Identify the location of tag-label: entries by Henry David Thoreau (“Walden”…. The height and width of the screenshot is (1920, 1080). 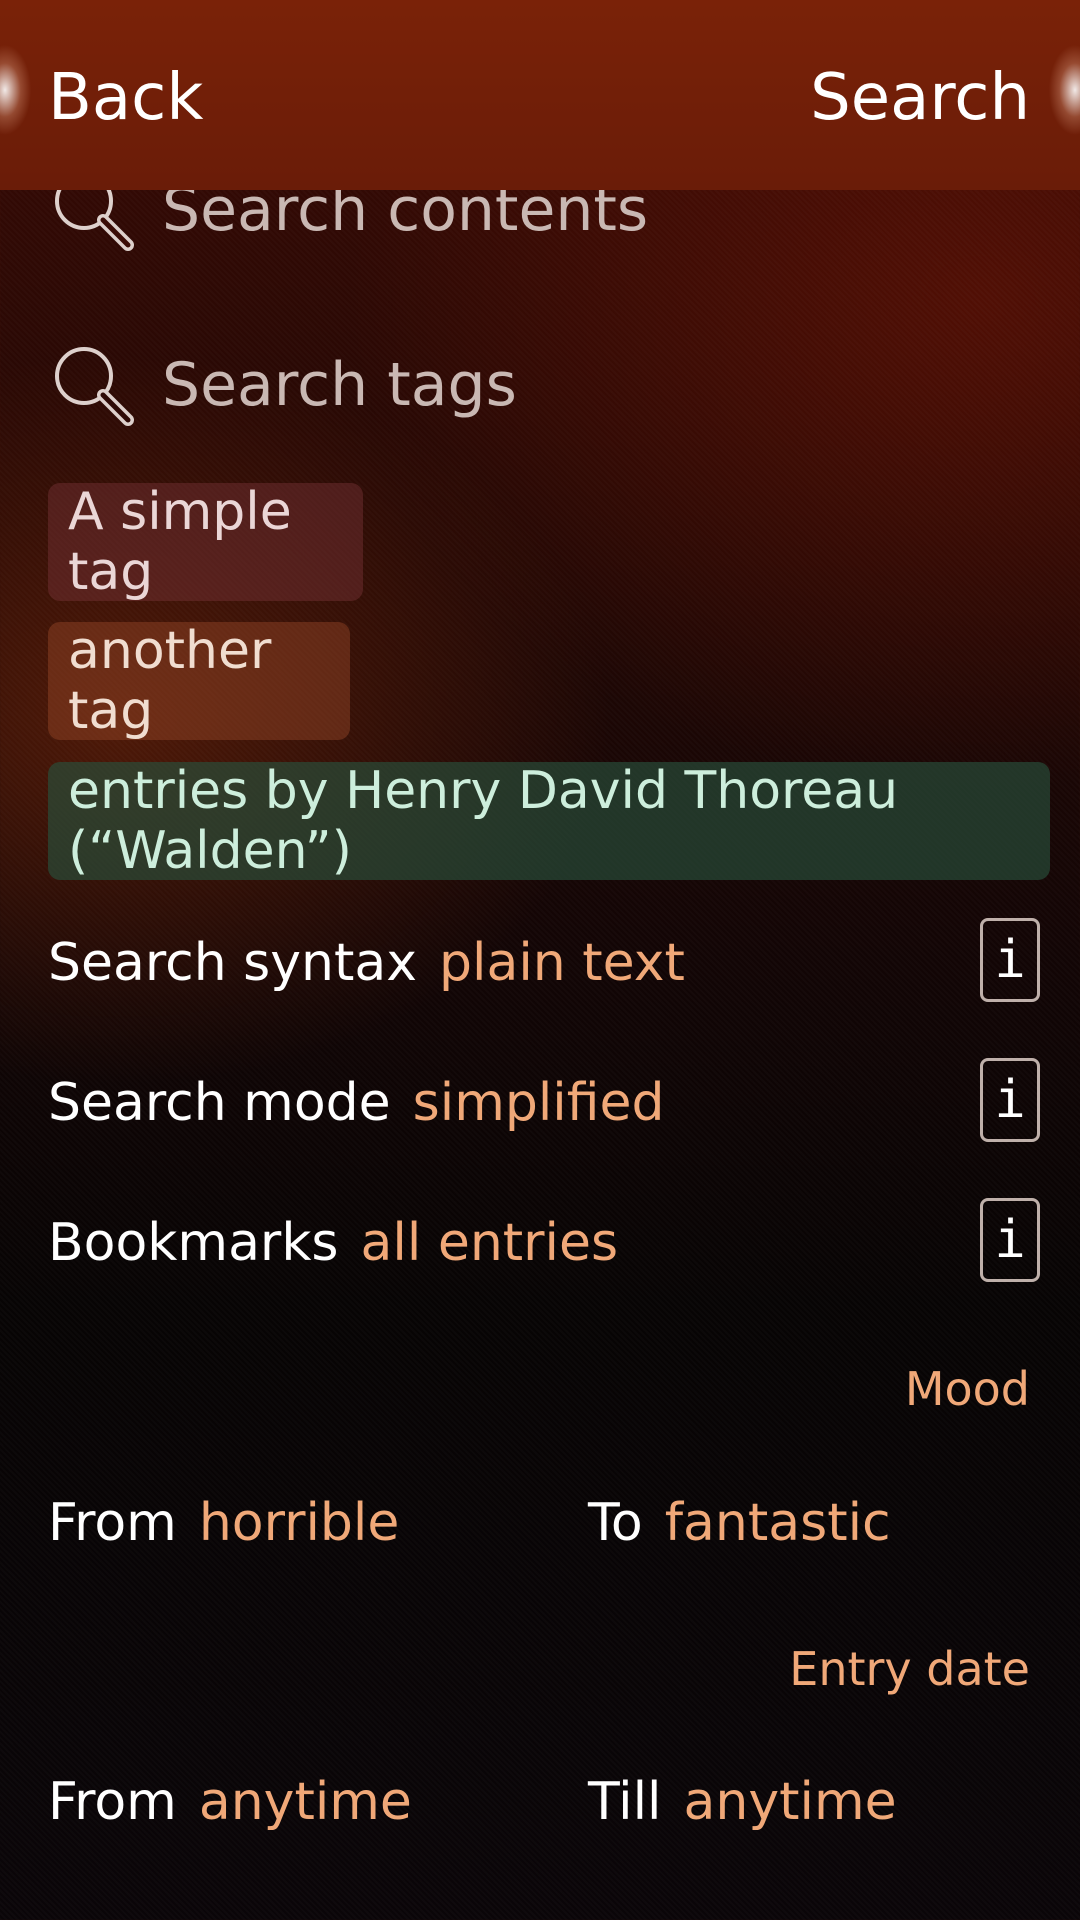
(483, 821).